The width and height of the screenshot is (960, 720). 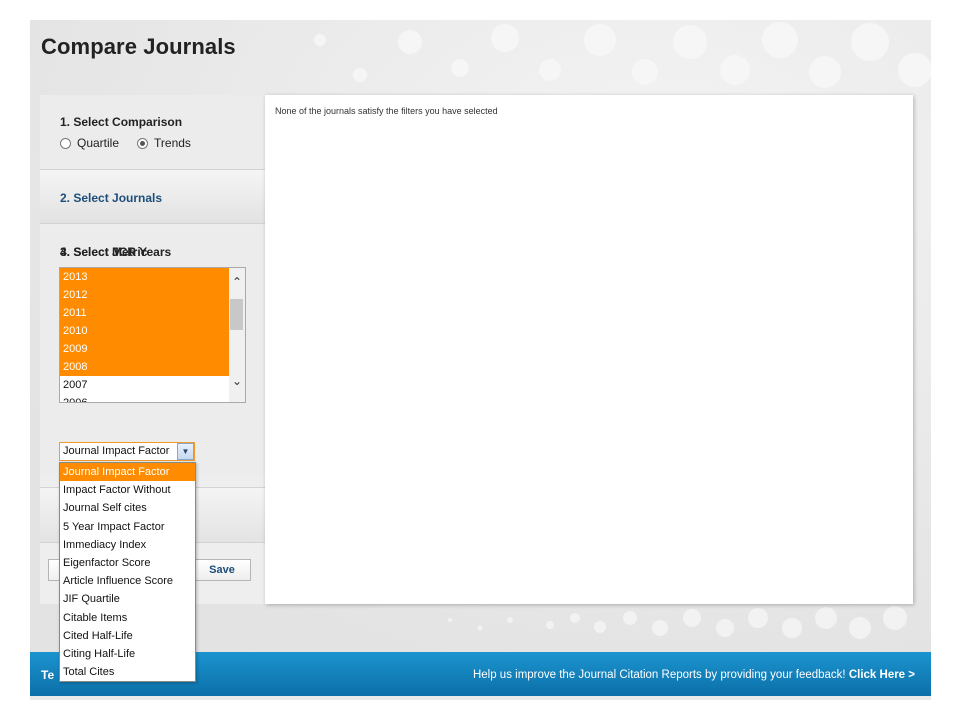 I want to click on select-metric-title: 4. Select Metric, so click(x=104, y=252).